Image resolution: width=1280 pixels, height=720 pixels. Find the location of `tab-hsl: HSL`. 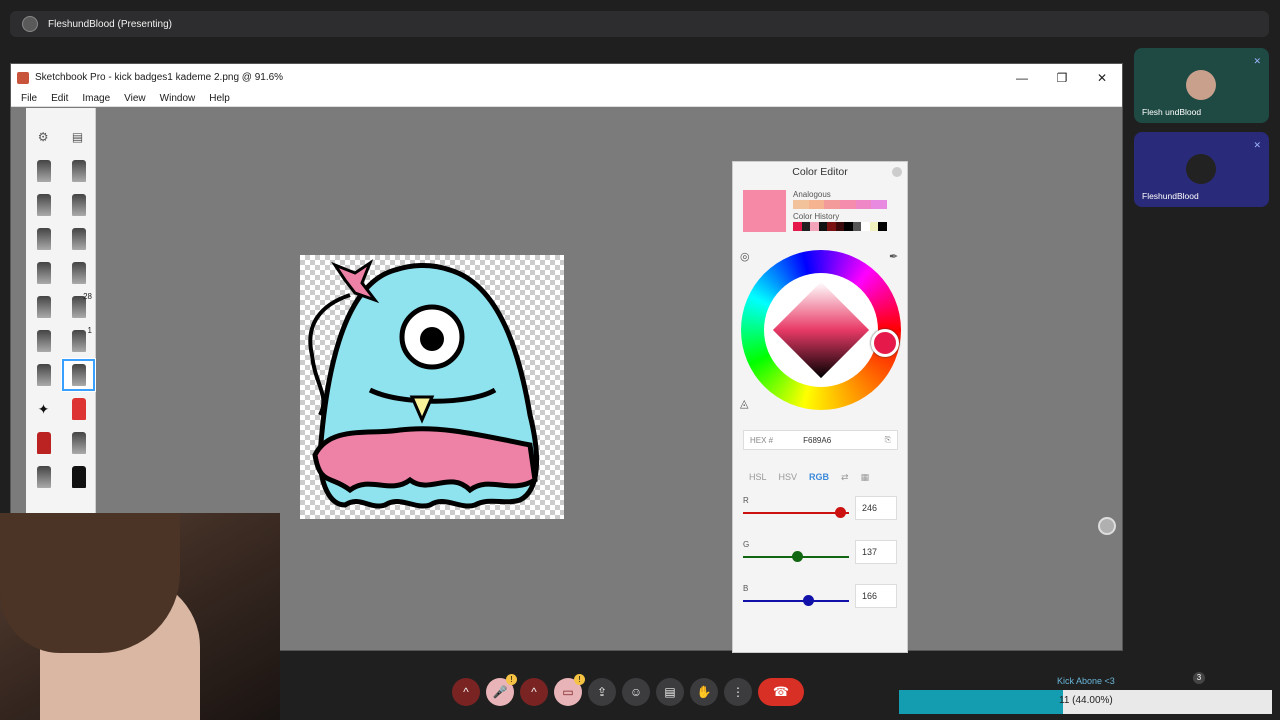

tab-hsl: HSL is located at coordinates (758, 477).